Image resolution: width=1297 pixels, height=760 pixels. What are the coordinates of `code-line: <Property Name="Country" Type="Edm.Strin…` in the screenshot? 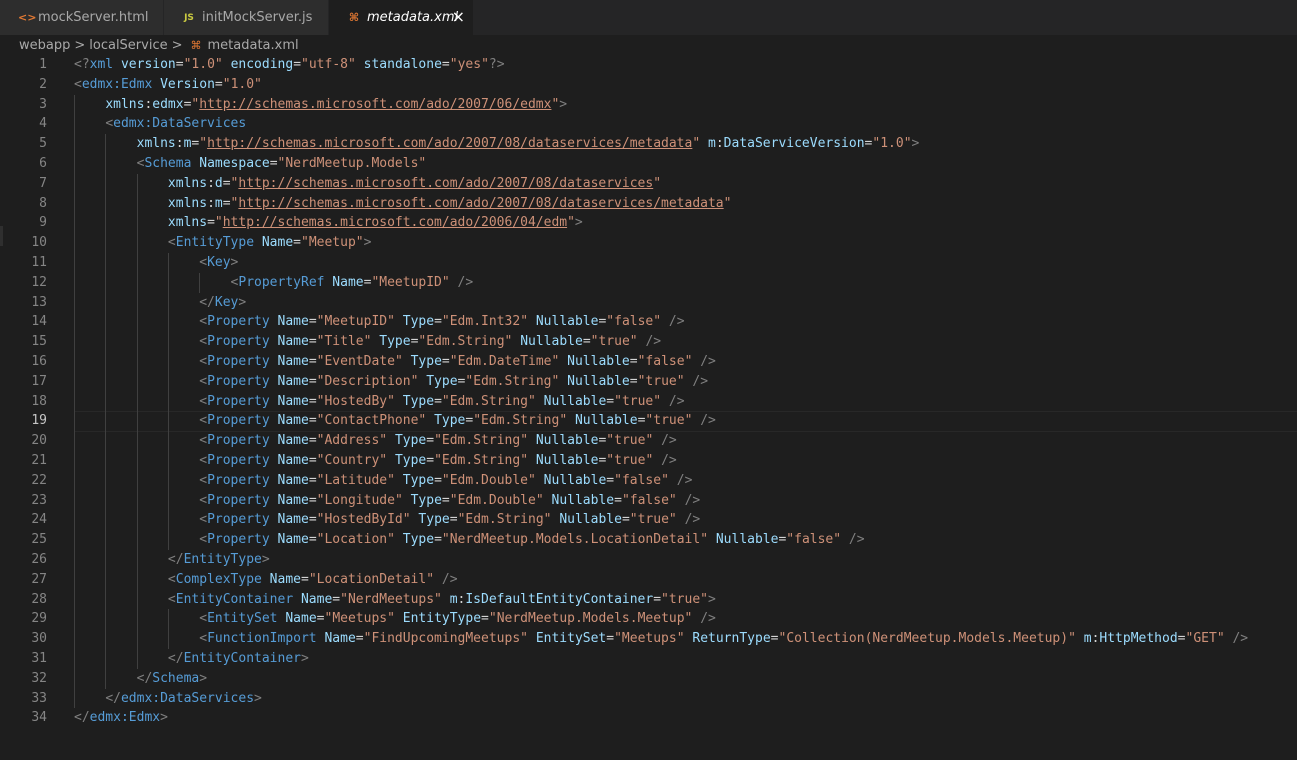 It's located at (375, 461).